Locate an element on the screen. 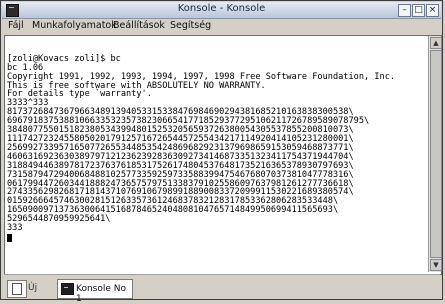 The height and width of the screenshot is (304, 445). minimize-button: – is located at coordinates (404, 10).